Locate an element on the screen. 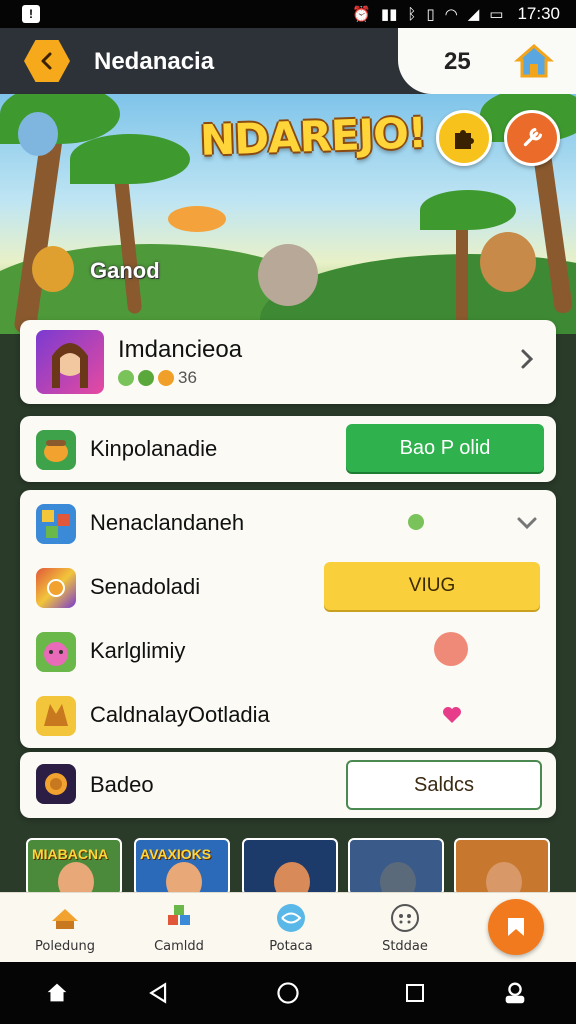 Image resolution: width=576 pixels, height=1024 pixels. game-thumbnails: MIABACNA AVAXIOKS is located at coordinates (288, 865).